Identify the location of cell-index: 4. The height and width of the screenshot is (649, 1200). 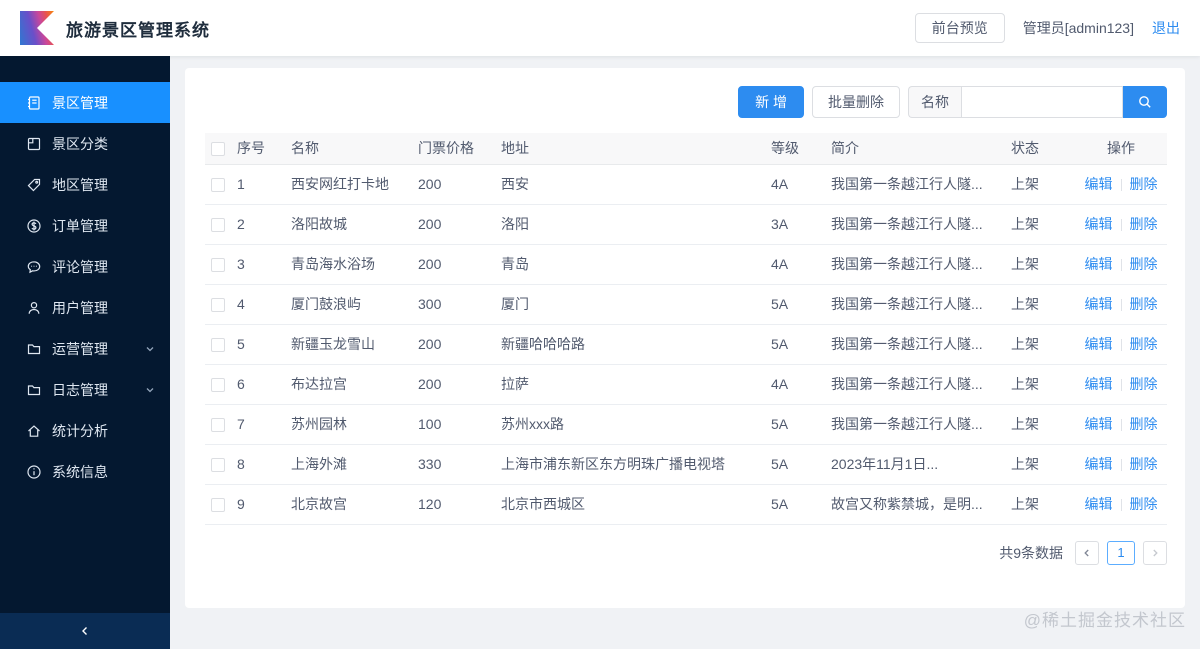
(258, 304).